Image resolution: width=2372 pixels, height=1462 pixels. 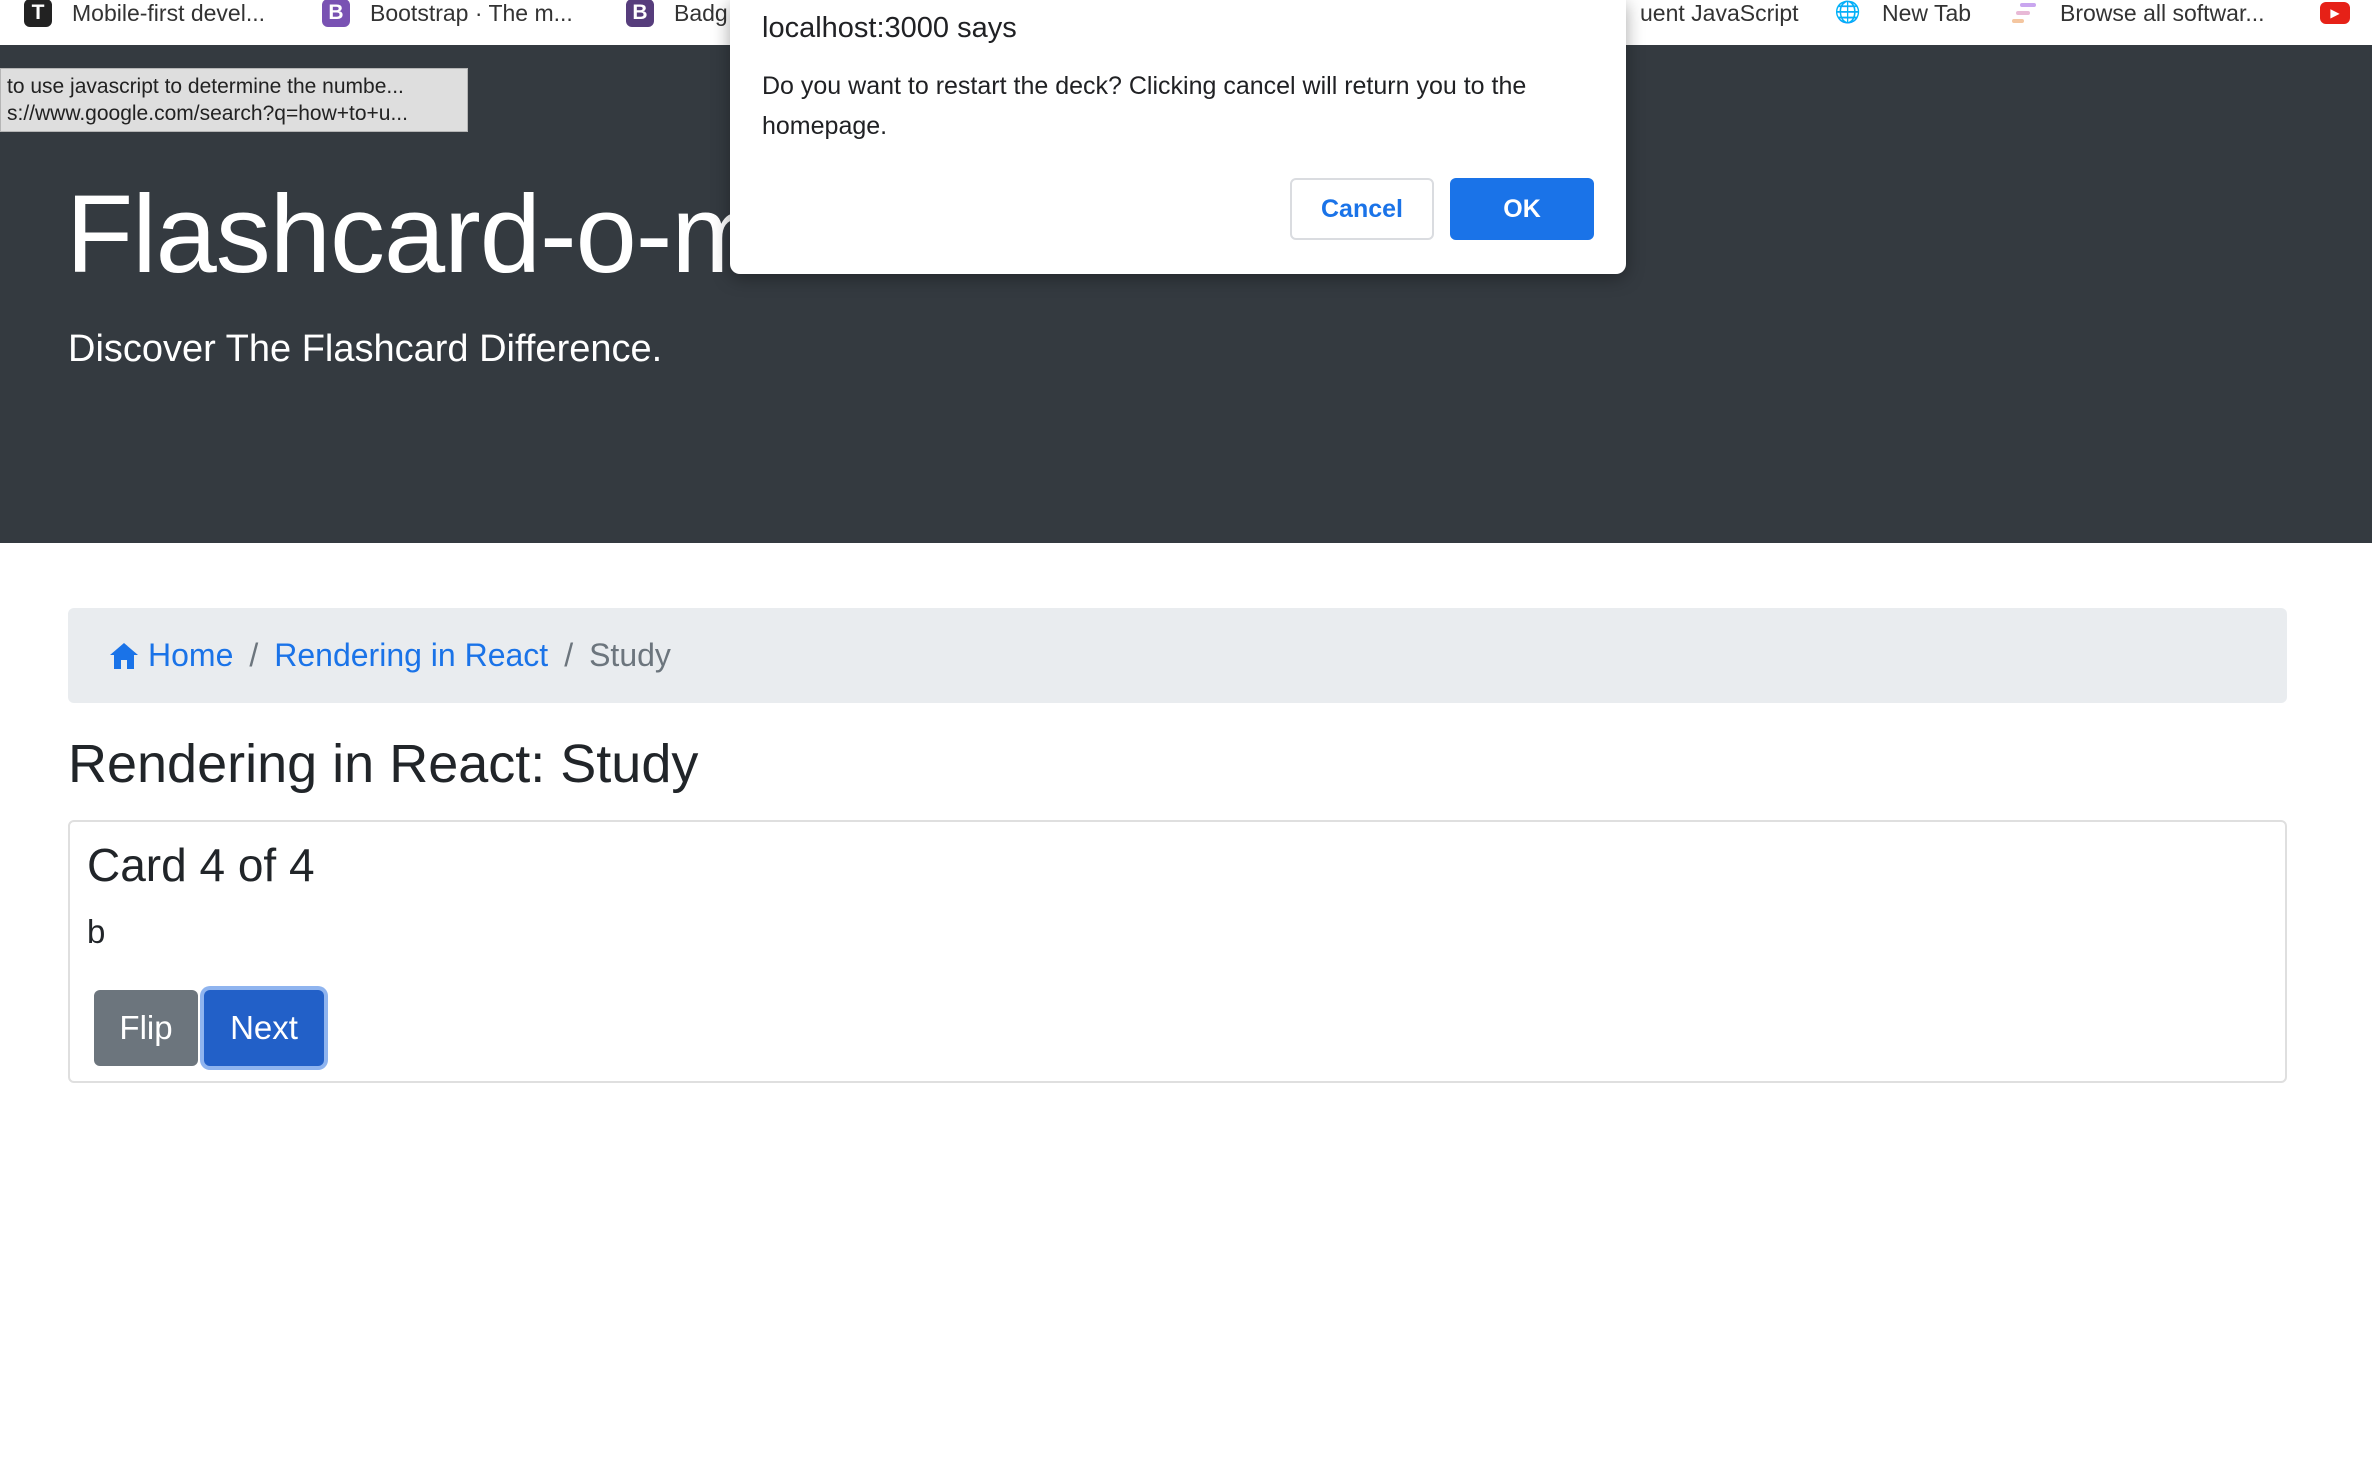 I want to click on flip-button: Flip, so click(x=146, y=1028).